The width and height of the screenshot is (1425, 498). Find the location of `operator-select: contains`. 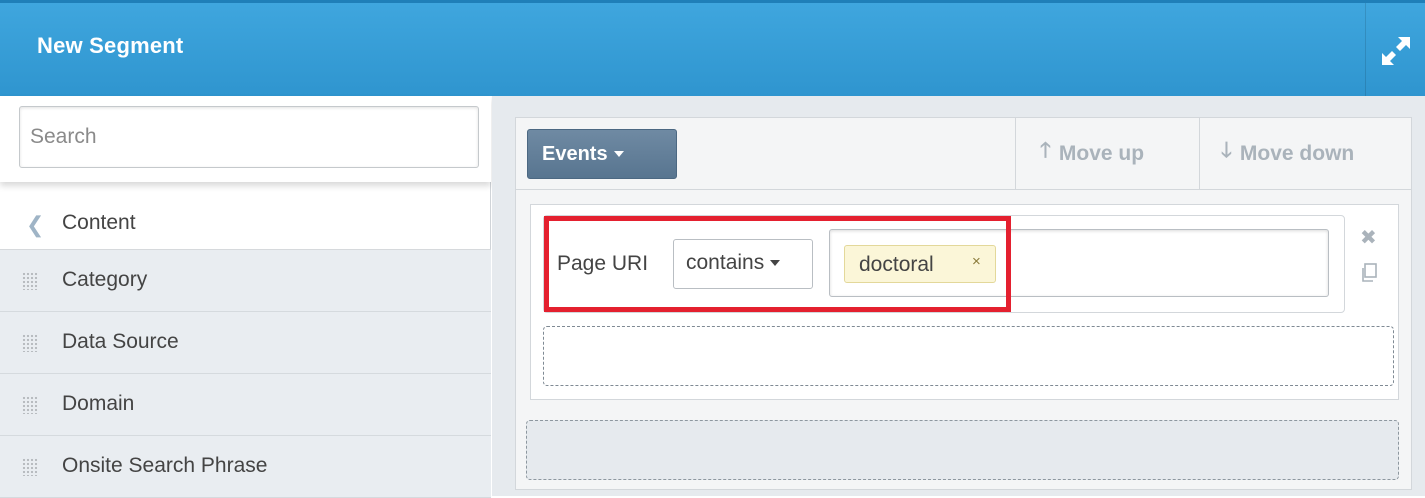

operator-select: contains is located at coordinates (743, 264).